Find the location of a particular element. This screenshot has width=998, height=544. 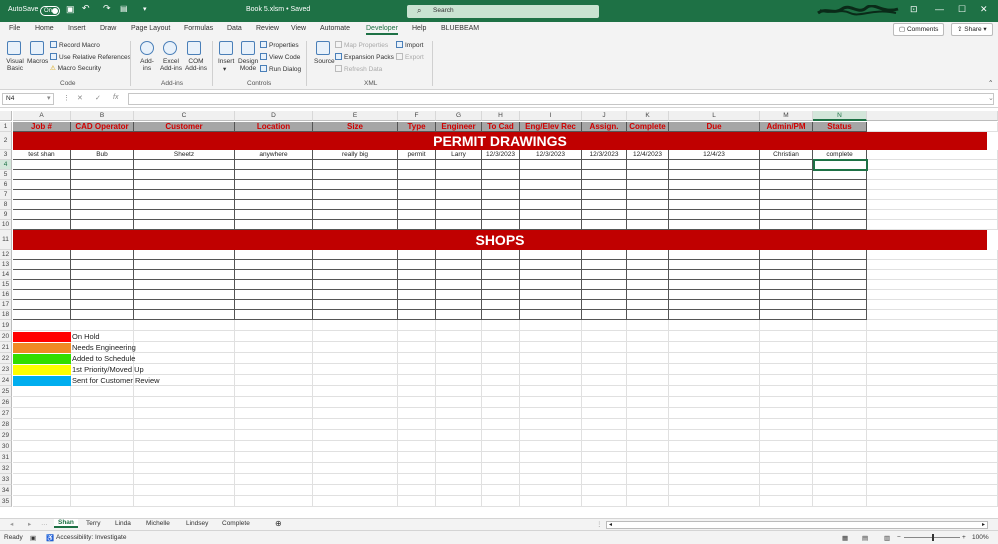

tab-automate: Automate is located at coordinates (335, 28).